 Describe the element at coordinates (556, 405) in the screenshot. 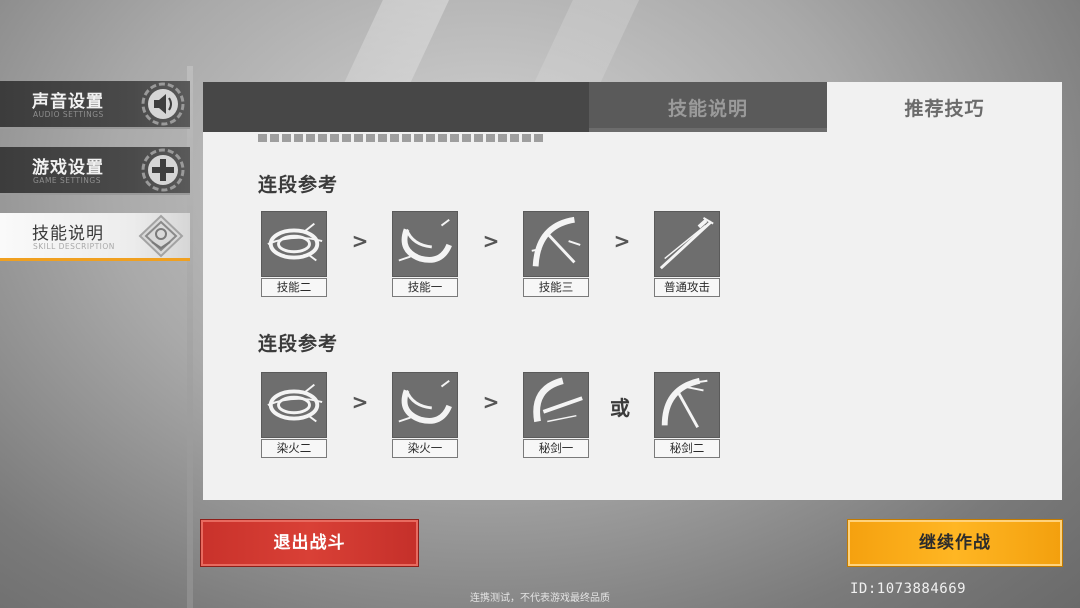

I see `arc-cut-icon` at that location.